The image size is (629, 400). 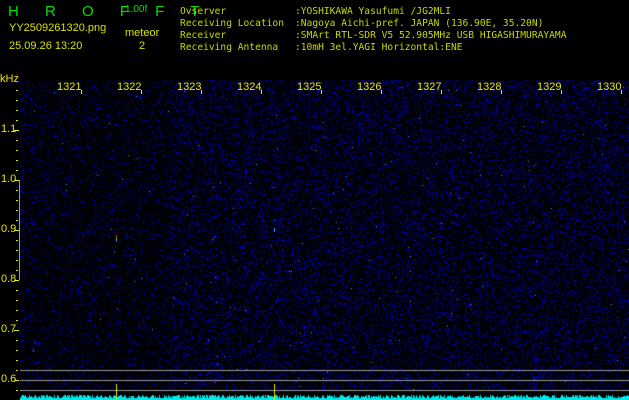 I want to click on x-tick-label: 1326, so click(x=369, y=87).